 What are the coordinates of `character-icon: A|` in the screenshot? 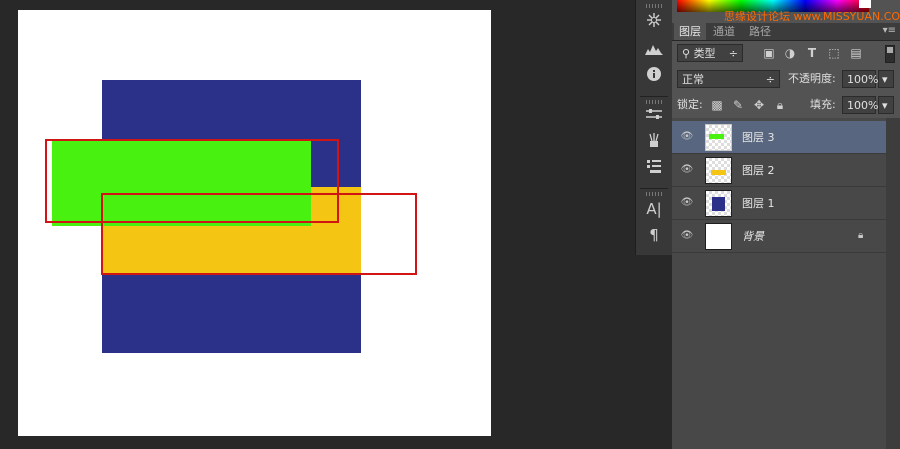 It's located at (654, 209).